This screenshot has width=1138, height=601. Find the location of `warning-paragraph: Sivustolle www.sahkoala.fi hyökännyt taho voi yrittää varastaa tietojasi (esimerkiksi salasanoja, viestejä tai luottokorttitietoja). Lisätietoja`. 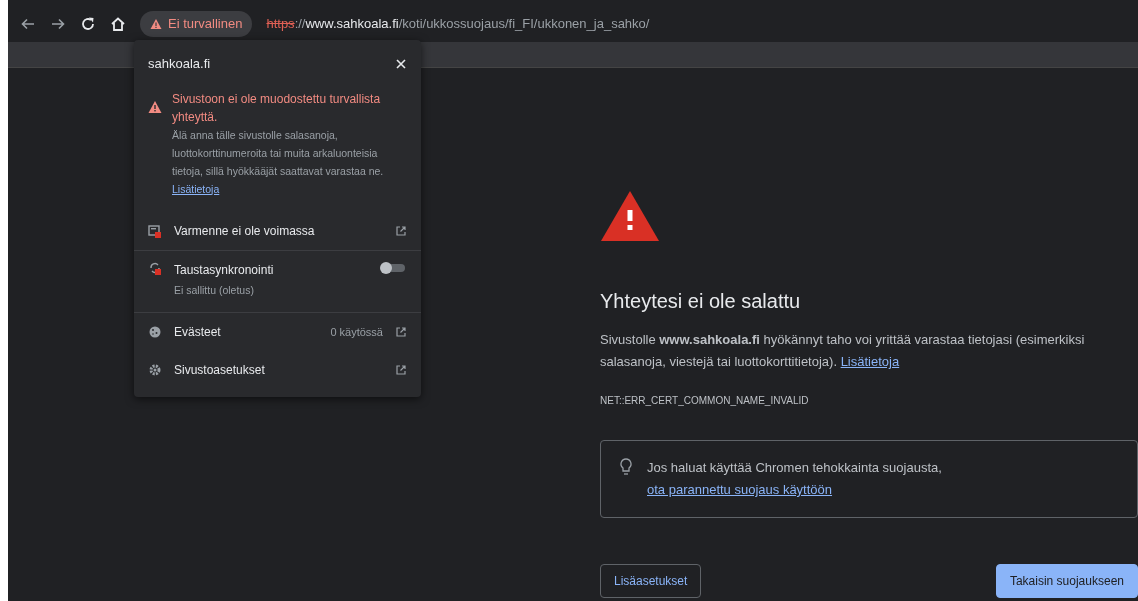

warning-paragraph: Sivustolle www.sahkoala.fi hyökännyt taho voi yrittää varastaa tietojasi (esimerkiksi salasanoja, viestejä tai luottokorttitietoja). Lisätietoja is located at coordinates (843, 351).